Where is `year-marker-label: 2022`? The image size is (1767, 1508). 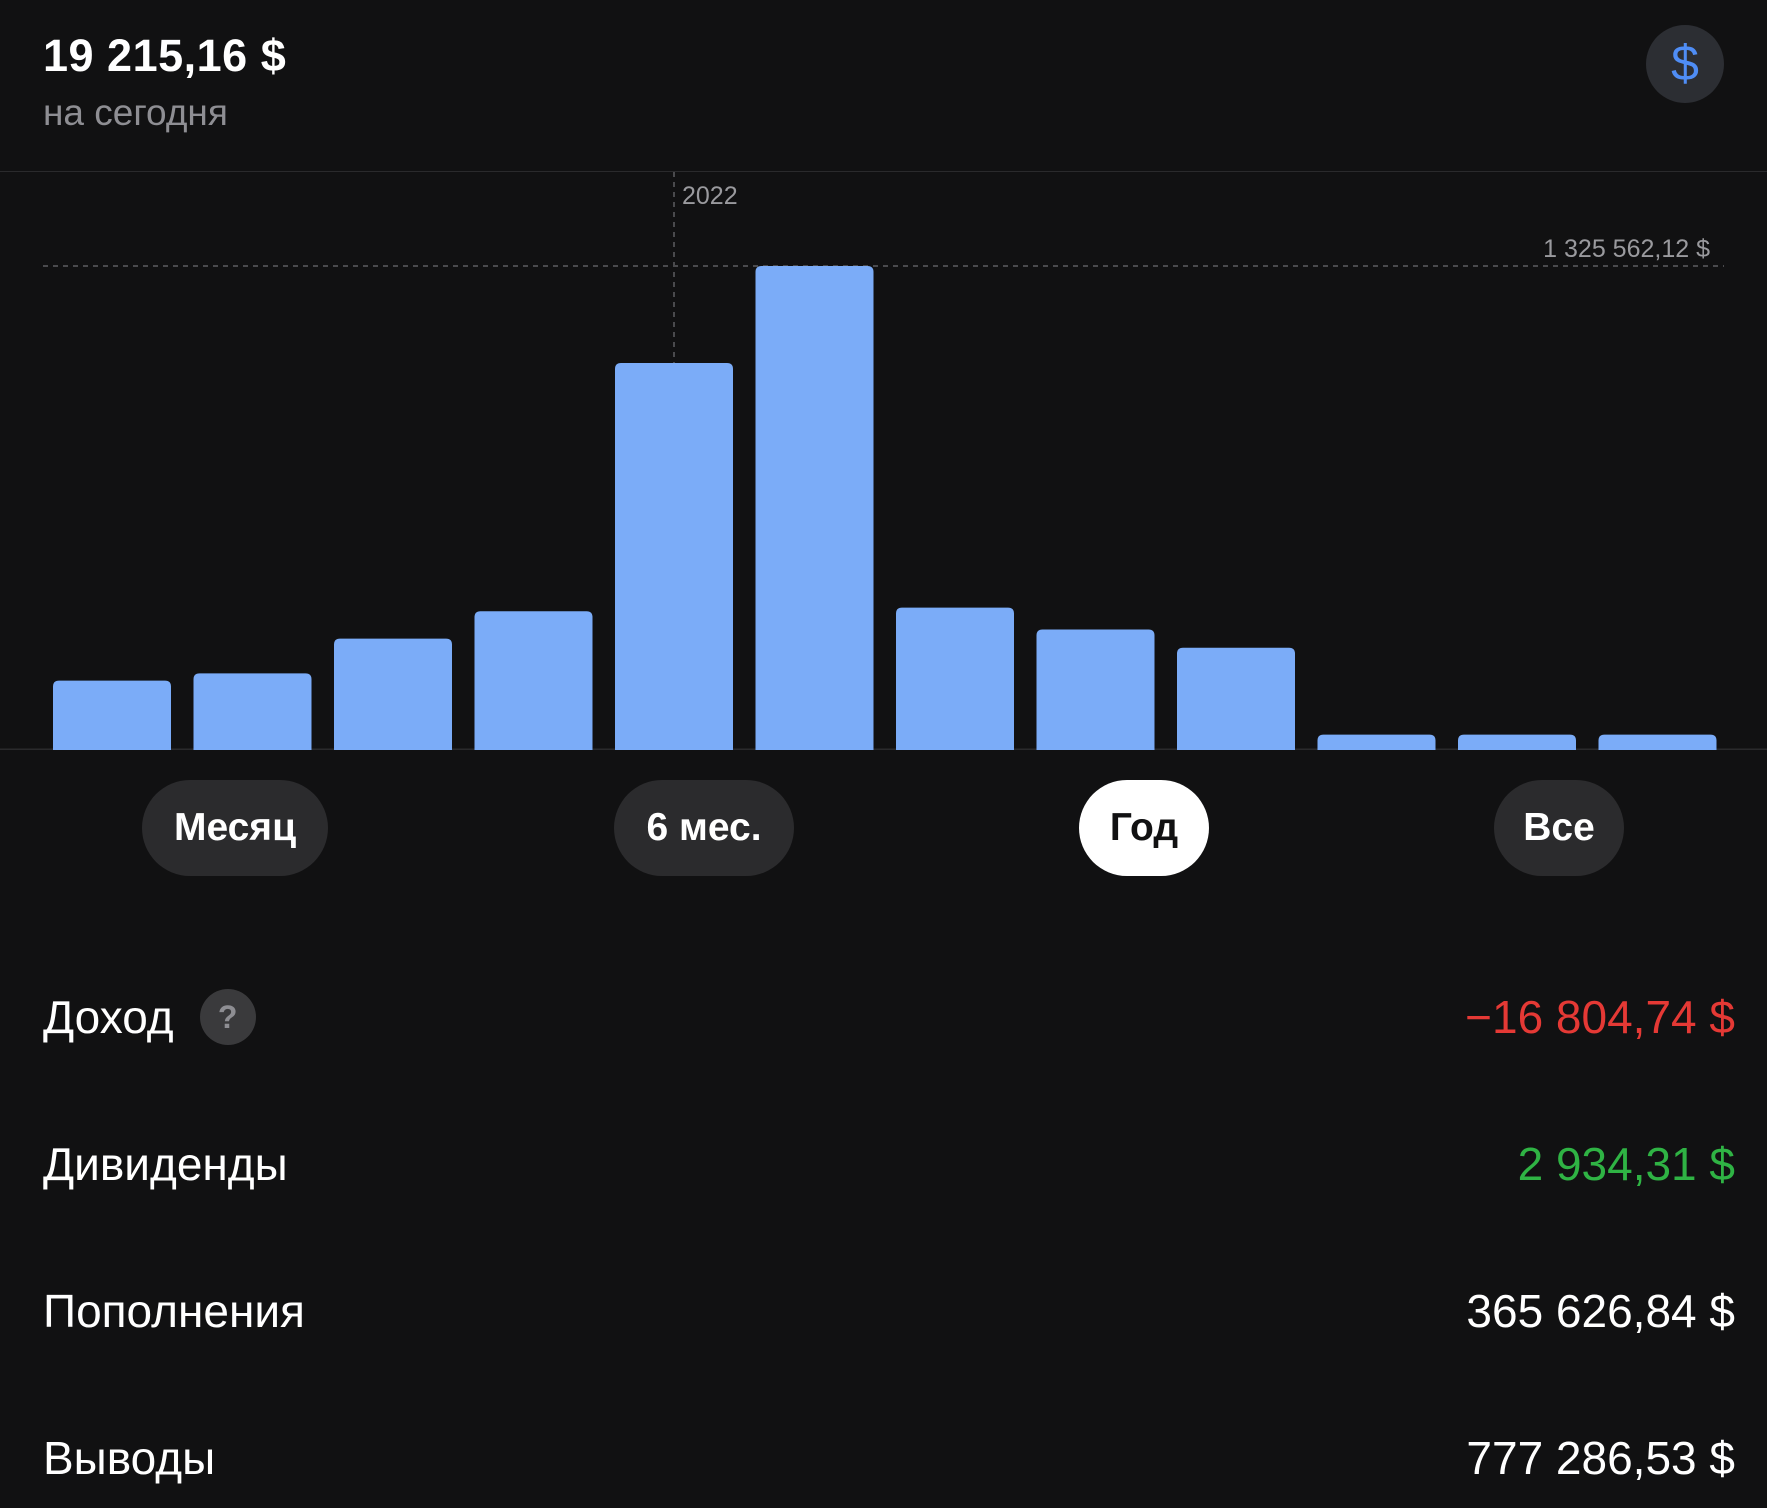 year-marker-label: 2022 is located at coordinates (710, 196).